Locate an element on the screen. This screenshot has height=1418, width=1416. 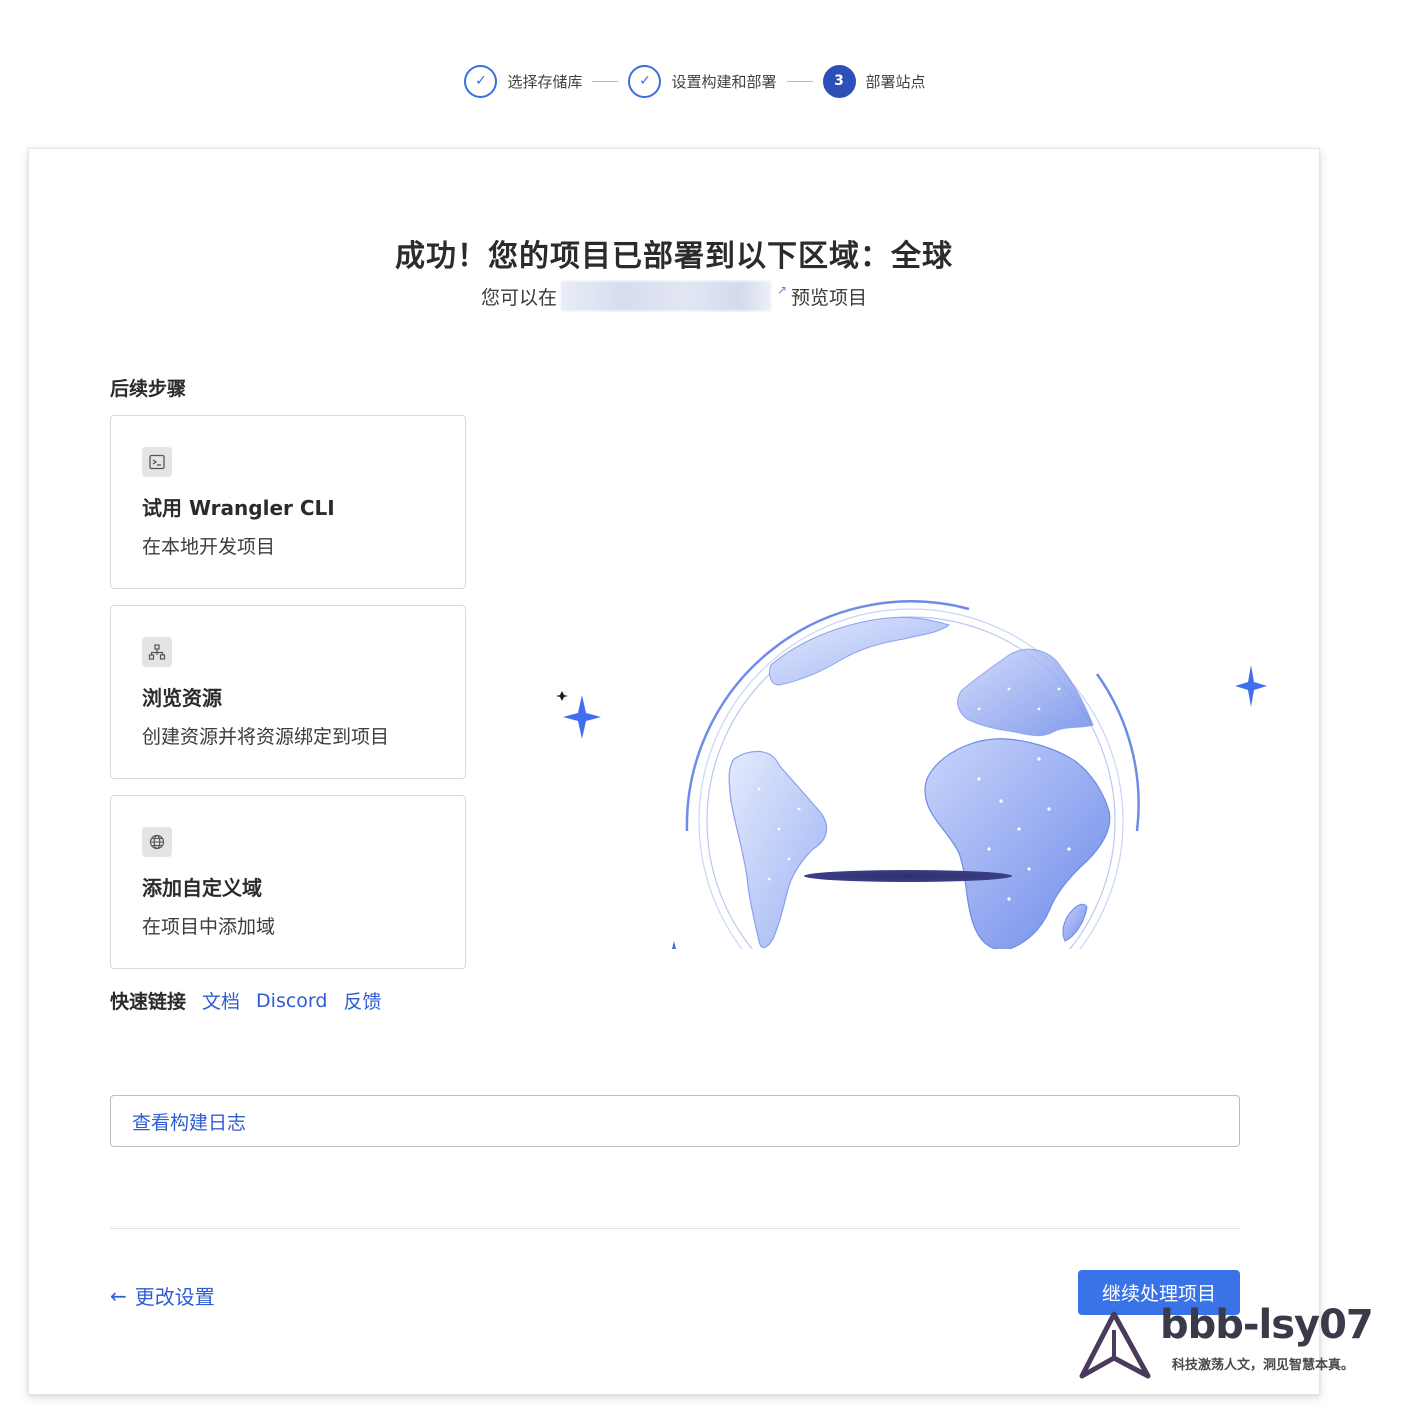
step-build-settings: ✓ 设置构建和部署 is located at coordinates (702, 81).